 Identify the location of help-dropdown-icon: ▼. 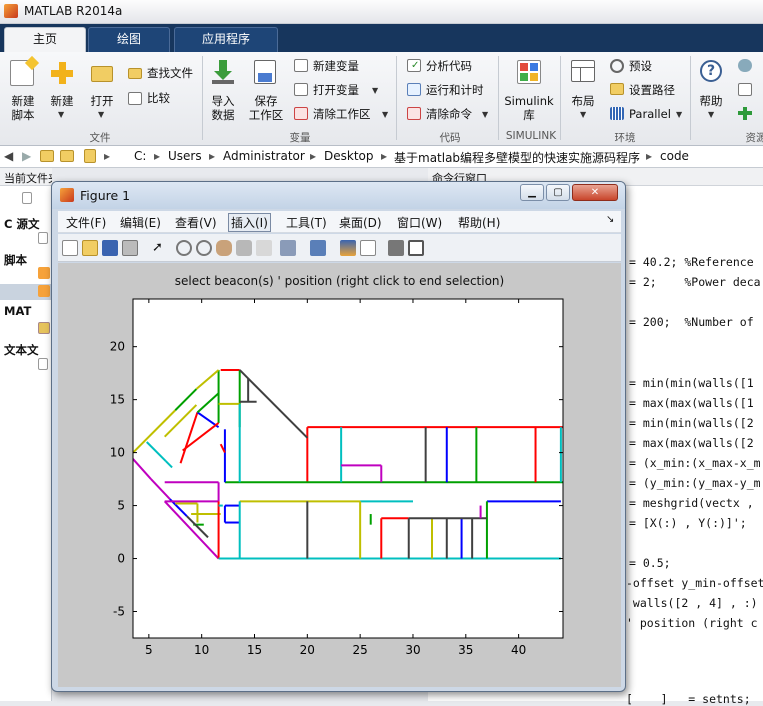
(711, 114).